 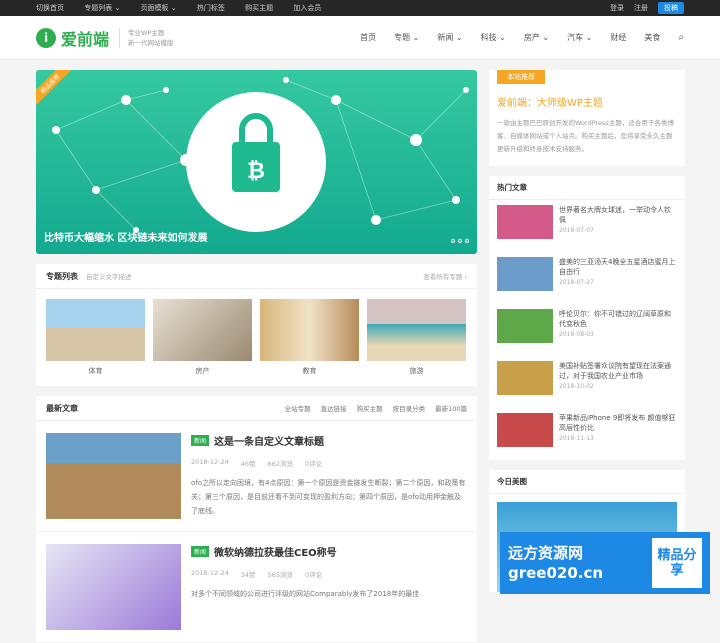 I want to click on today-title: 今日美图, so click(x=587, y=482).